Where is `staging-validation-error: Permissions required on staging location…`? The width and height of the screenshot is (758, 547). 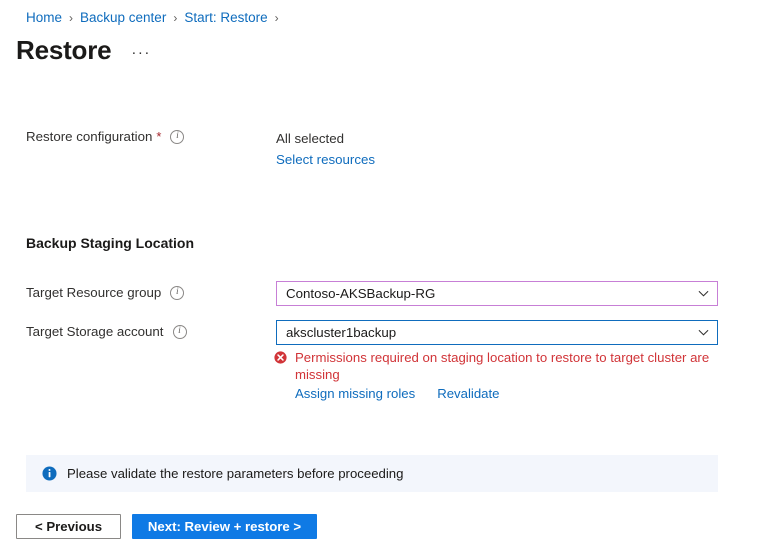 staging-validation-error: Permissions required on staging location… is located at coordinates (497, 375).